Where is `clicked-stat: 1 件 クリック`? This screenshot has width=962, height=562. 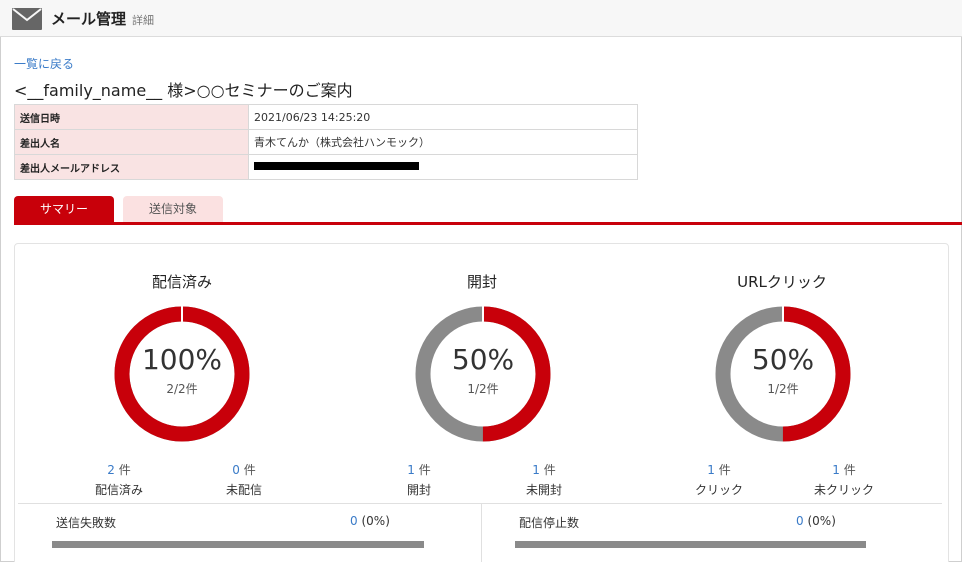 clicked-stat: 1 件 クリック is located at coordinates (719, 479).